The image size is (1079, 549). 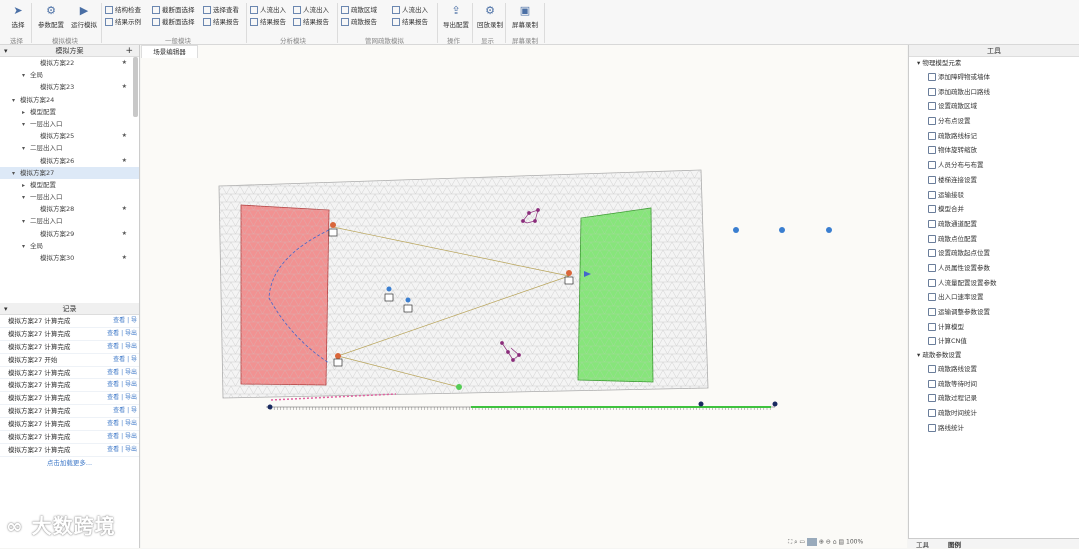 What do you see at coordinates (994, 77) in the screenshot?
I see `tool-item: 添加障碍物或墙体` at bounding box center [994, 77].